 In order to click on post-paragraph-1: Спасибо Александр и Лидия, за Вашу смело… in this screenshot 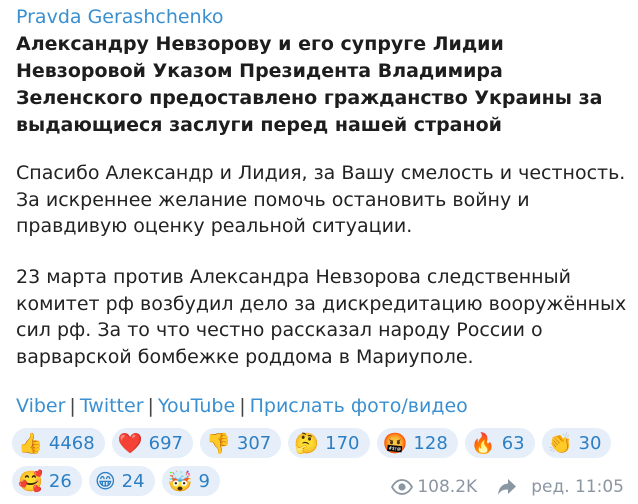, I will do `click(321, 199)`.